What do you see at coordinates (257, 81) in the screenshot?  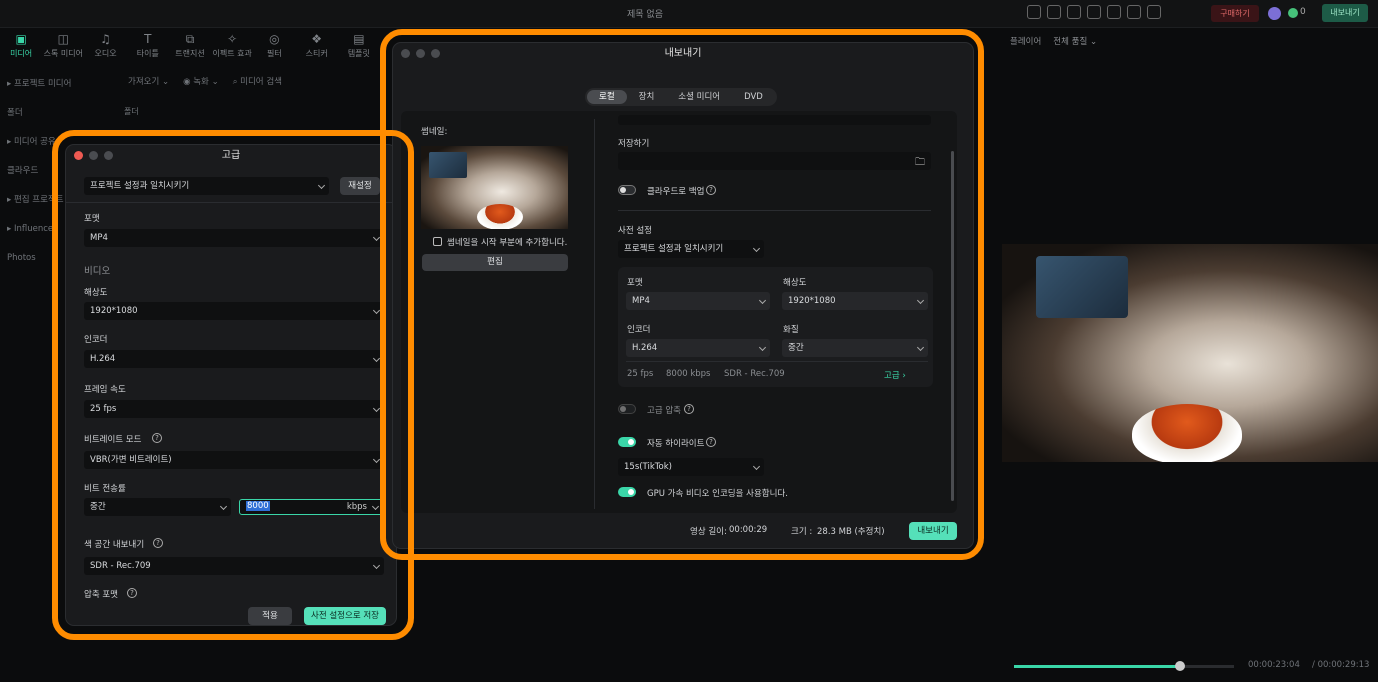 I see `media-search-input: ⌕ 미디어 검색` at bounding box center [257, 81].